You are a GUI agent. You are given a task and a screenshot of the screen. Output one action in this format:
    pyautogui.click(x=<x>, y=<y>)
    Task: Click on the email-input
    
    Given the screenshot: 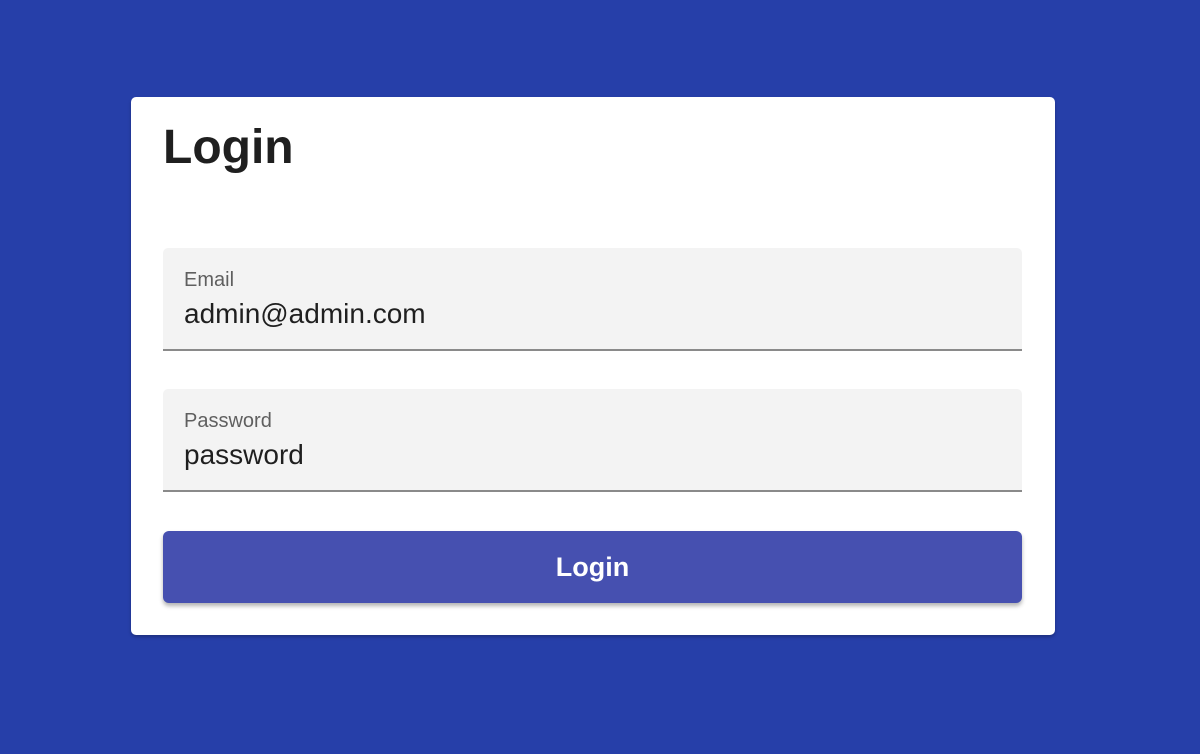 What is the action you would take?
    pyautogui.click(x=589, y=314)
    